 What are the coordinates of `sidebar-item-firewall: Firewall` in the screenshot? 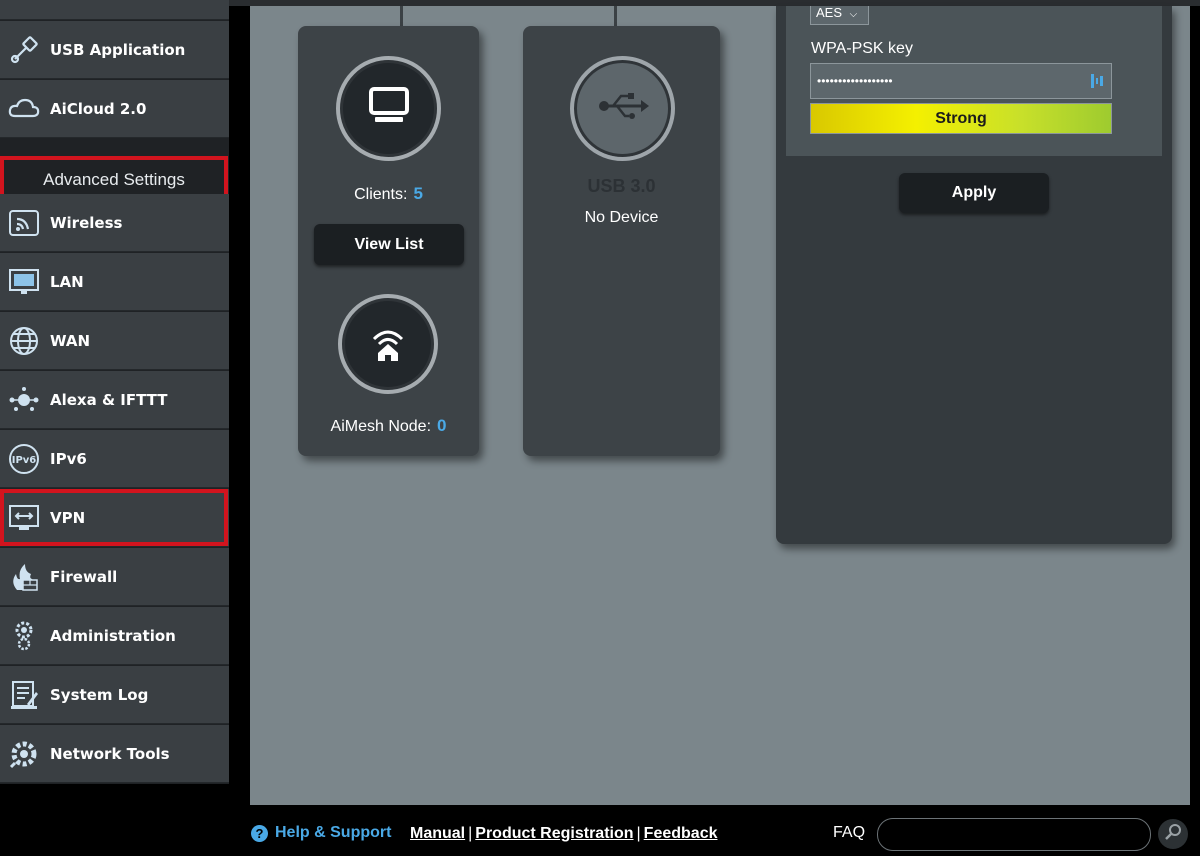 It's located at (114, 577).